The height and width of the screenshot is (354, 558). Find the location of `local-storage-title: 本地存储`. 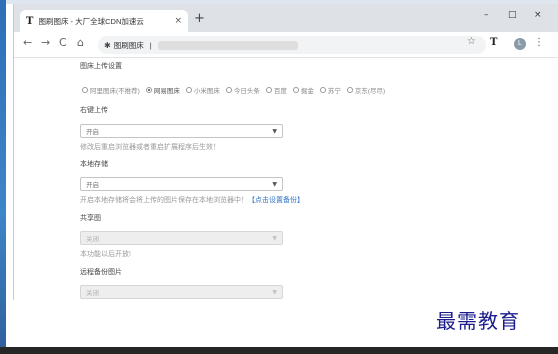

local-storage-title: 本地存储 is located at coordinates (94, 164).